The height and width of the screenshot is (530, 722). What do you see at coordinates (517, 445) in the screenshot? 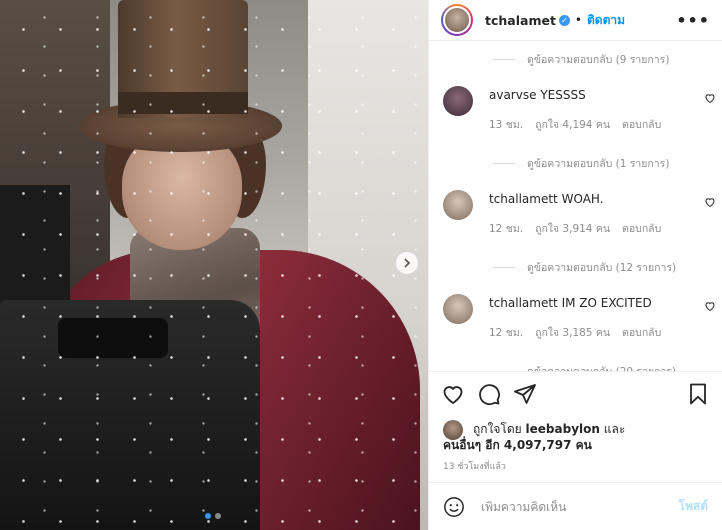
I see `likes-count-link: คนอื่นๆ อีก 4,097,797 คน` at bounding box center [517, 445].